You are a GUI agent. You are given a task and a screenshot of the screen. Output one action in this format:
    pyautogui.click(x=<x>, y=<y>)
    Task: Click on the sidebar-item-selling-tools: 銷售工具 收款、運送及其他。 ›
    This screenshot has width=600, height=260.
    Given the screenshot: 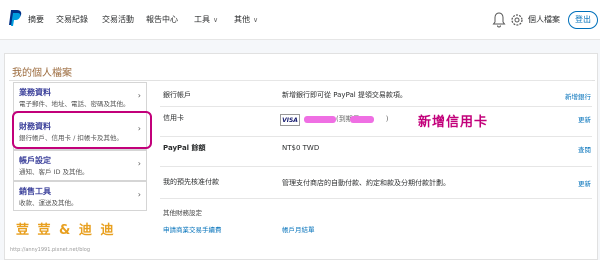 What is the action you would take?
    pyautogui.click(x=80, y=196)
    